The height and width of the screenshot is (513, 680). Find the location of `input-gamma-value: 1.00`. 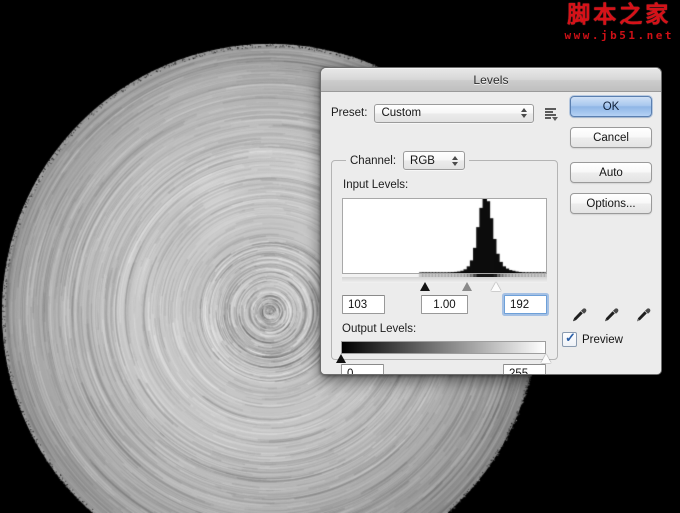

input-gamma-value: 1.00 is located at coordinates (444, 304).